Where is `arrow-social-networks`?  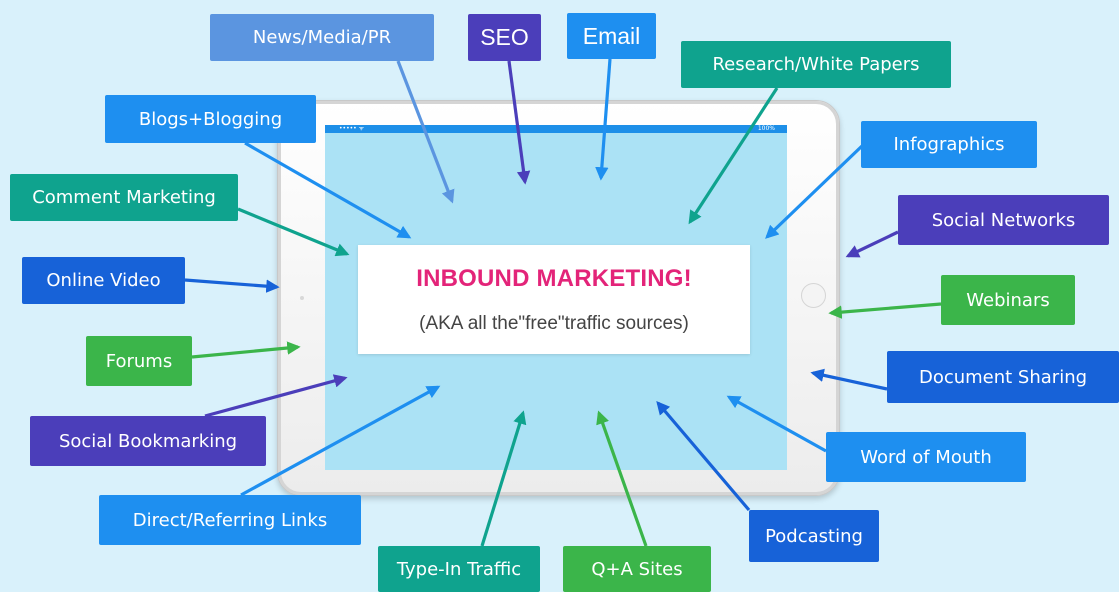
arrow-social-networks is located at coordinates (872, 244).